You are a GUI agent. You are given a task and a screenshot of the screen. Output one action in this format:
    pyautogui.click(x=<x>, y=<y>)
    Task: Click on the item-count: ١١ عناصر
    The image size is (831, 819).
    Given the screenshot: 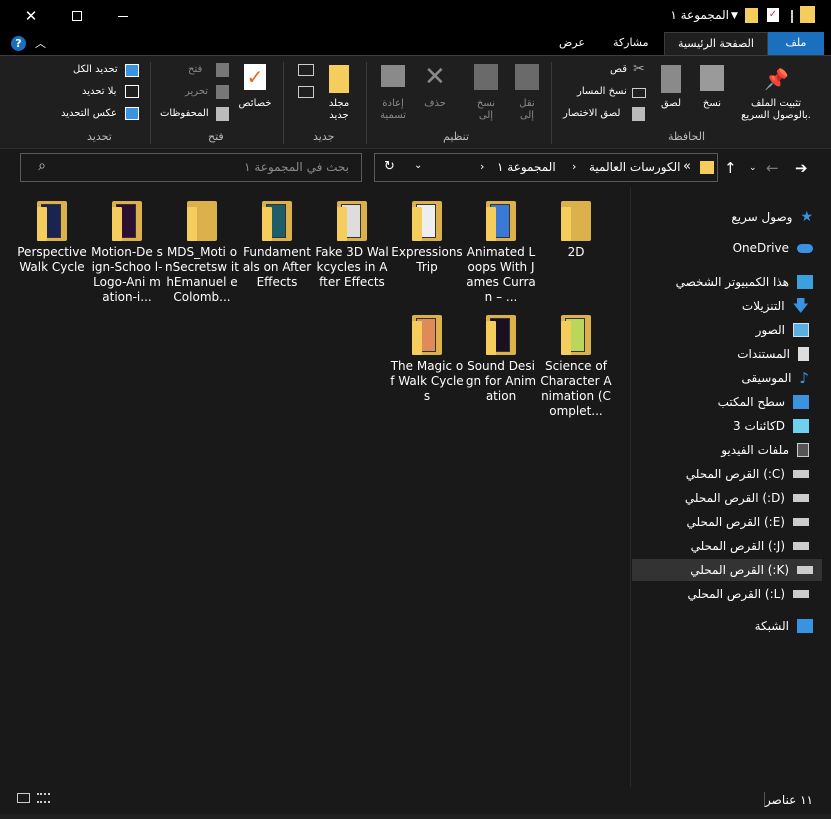 What is the action you would take?
    pyautogui.click(x=789, y=800)
    